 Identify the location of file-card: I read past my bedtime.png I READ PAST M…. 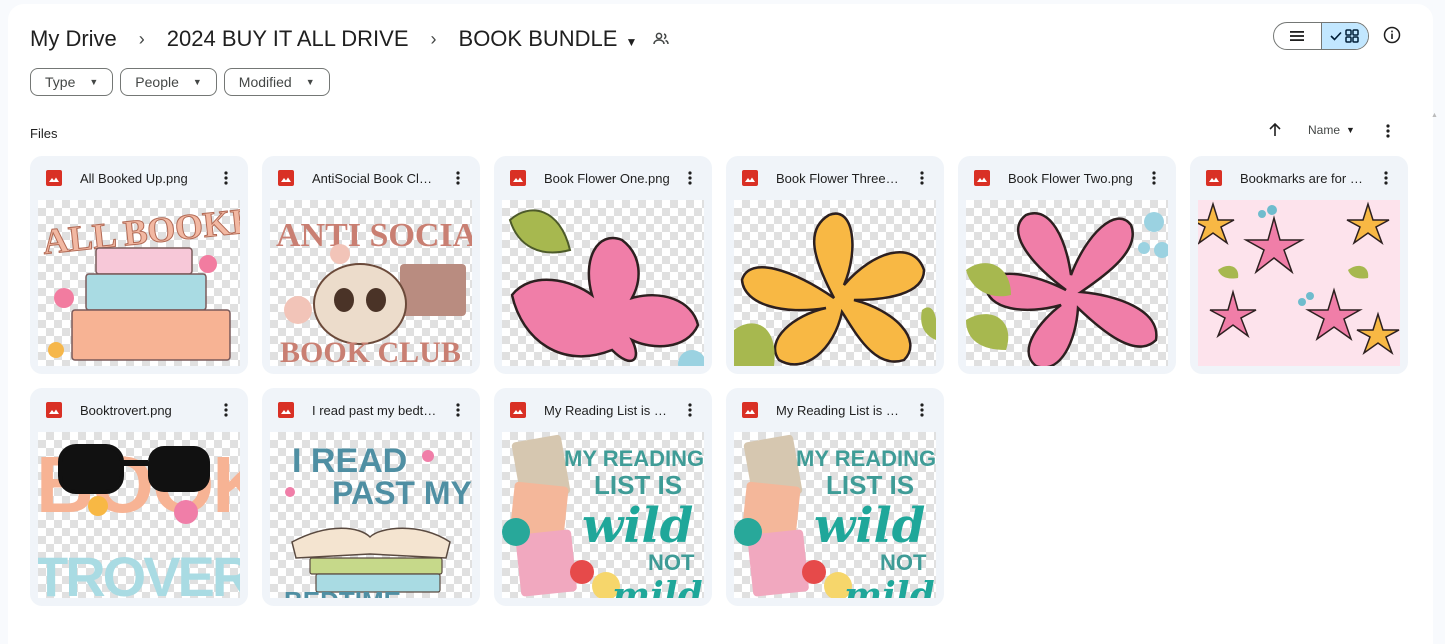
(371, 497).